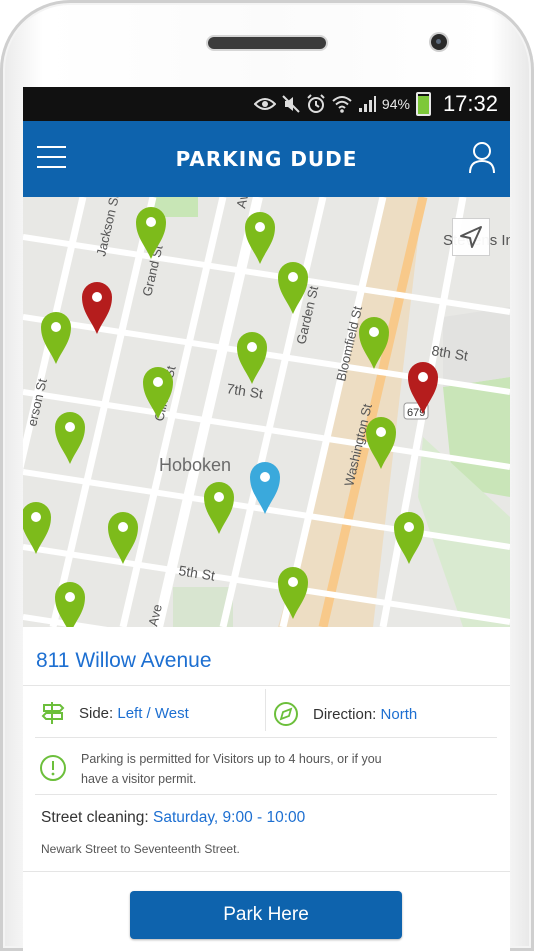  I want to click on app-title: PARKING DUDE, so click(266, 159).